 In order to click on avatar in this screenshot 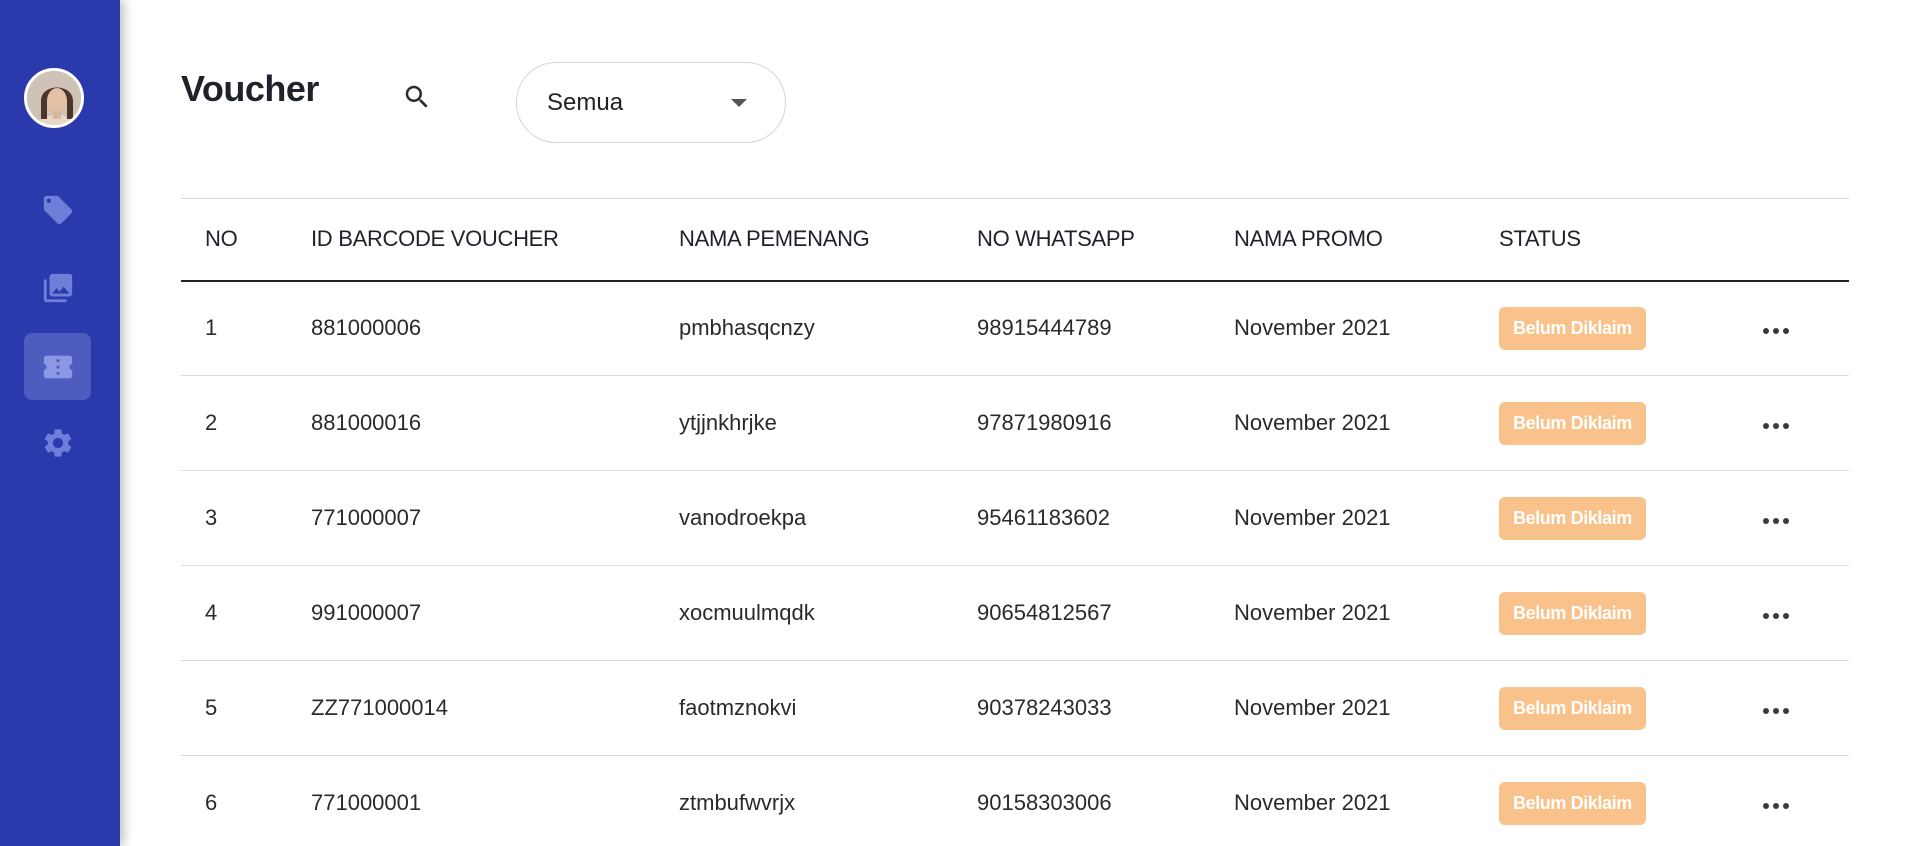, I will do `click(54, 98)`.